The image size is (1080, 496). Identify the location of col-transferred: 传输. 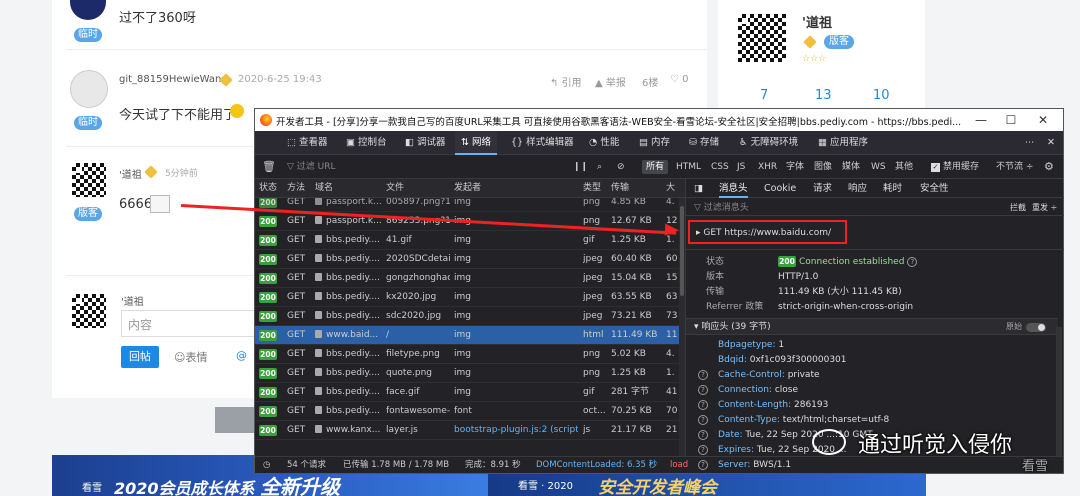
(620, 188).